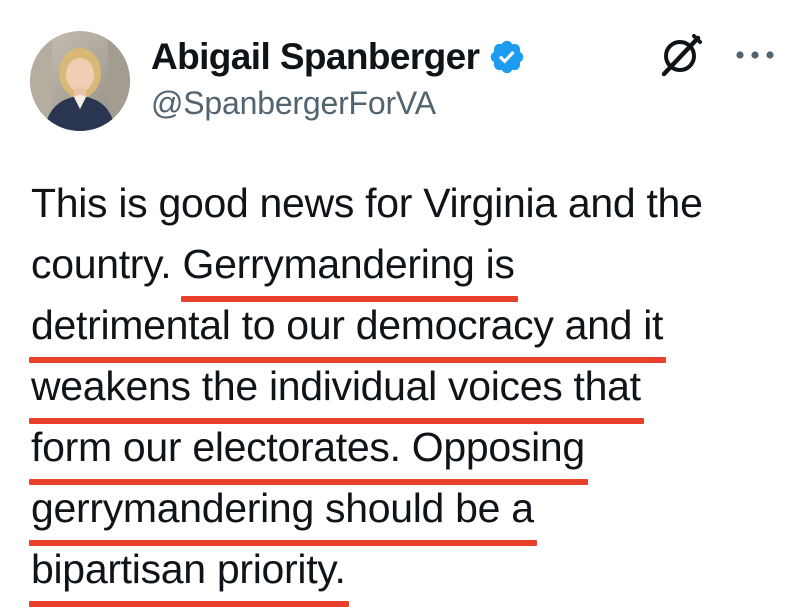 The image size is (810, 614). I want to click on tweet-text-highlighted: bipartisan priority., so click(189, 573).